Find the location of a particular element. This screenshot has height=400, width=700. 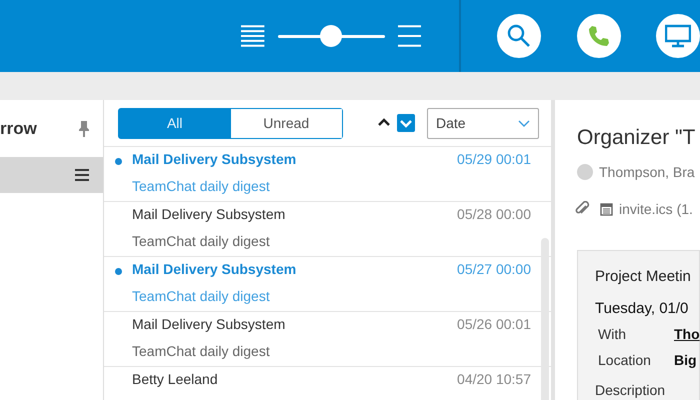

monitor-icon is located at coordinates (678, 36).